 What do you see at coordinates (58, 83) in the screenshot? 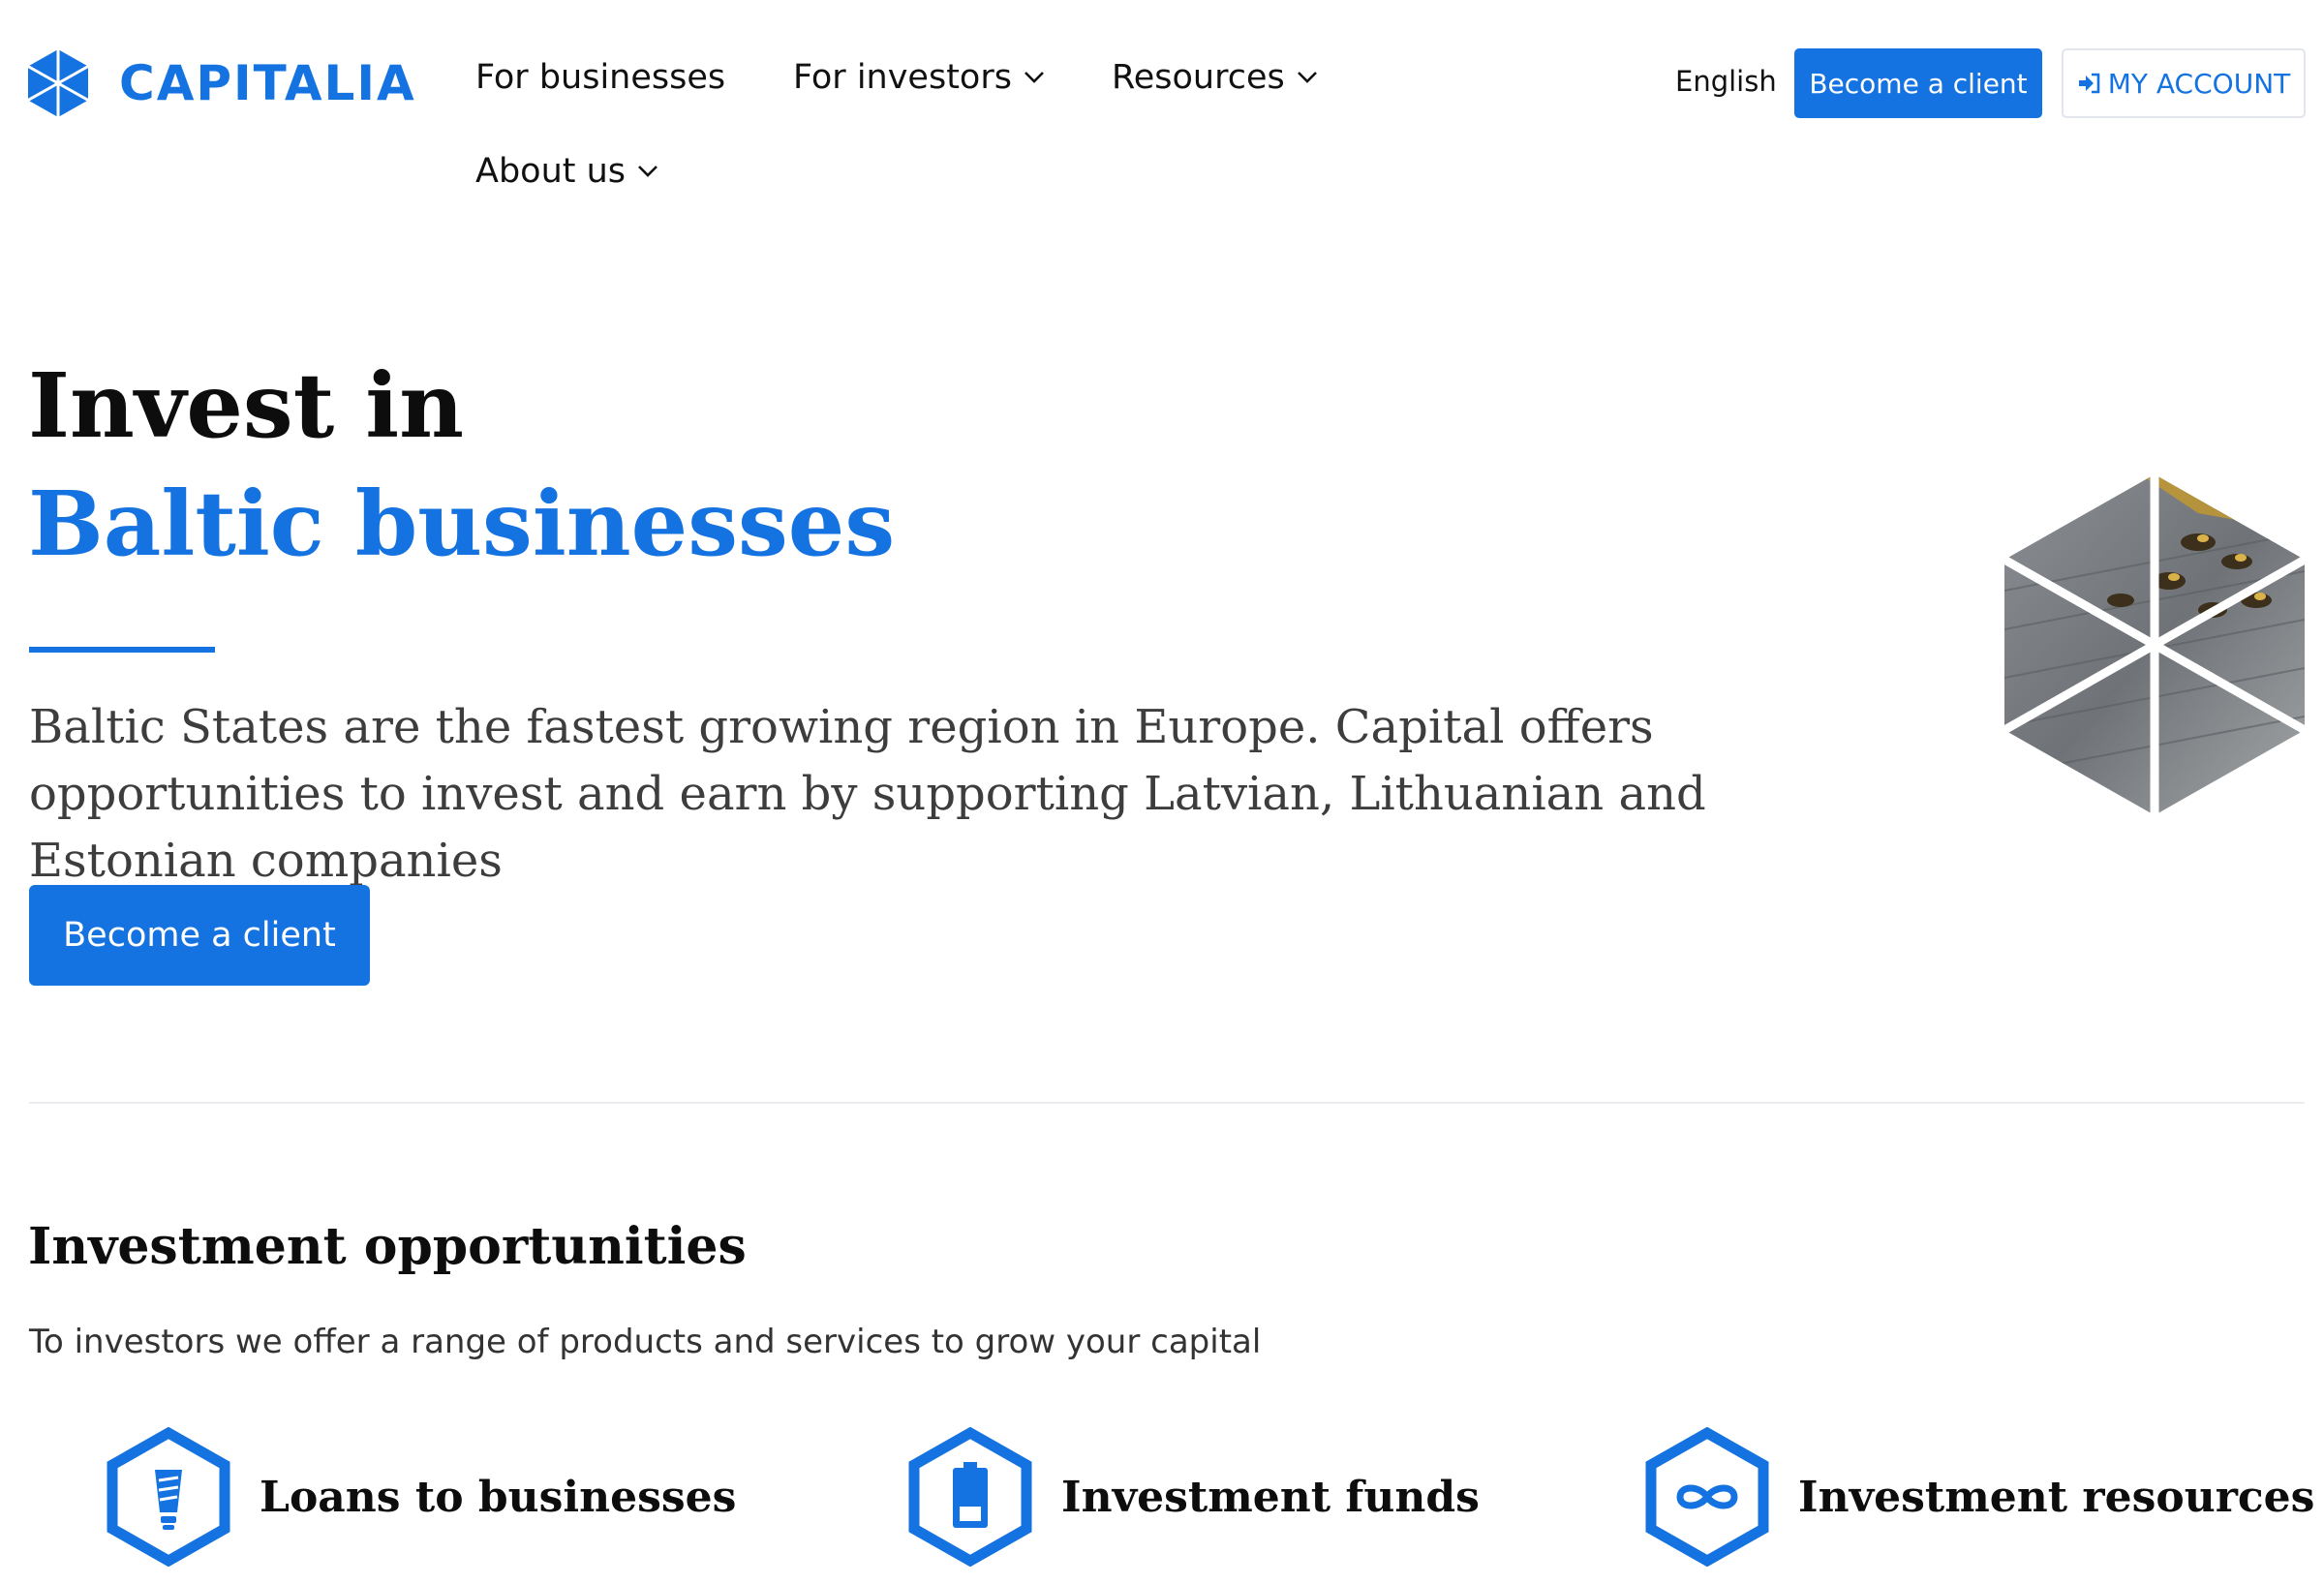
I see `capitalia-logo-icon` at bounding box center [58, 83].